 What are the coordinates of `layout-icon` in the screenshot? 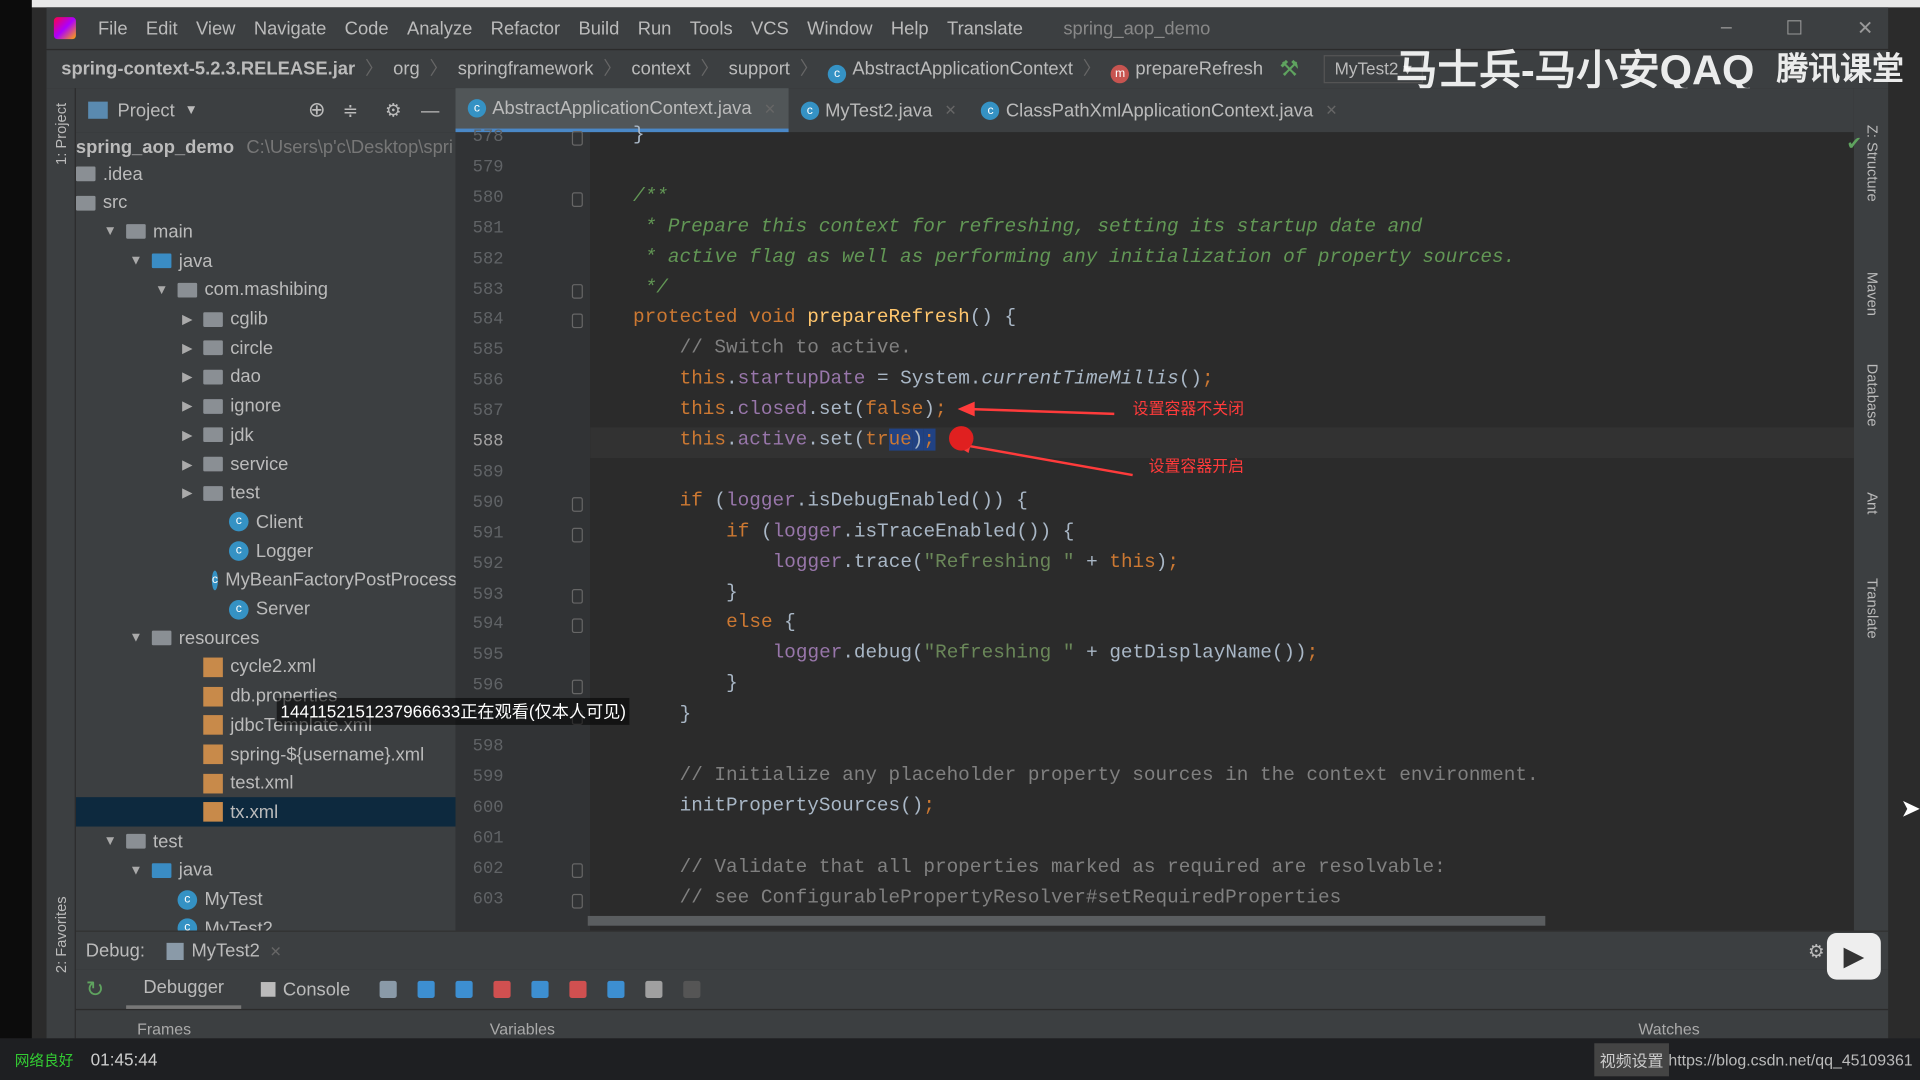 It's located at (388, 989).